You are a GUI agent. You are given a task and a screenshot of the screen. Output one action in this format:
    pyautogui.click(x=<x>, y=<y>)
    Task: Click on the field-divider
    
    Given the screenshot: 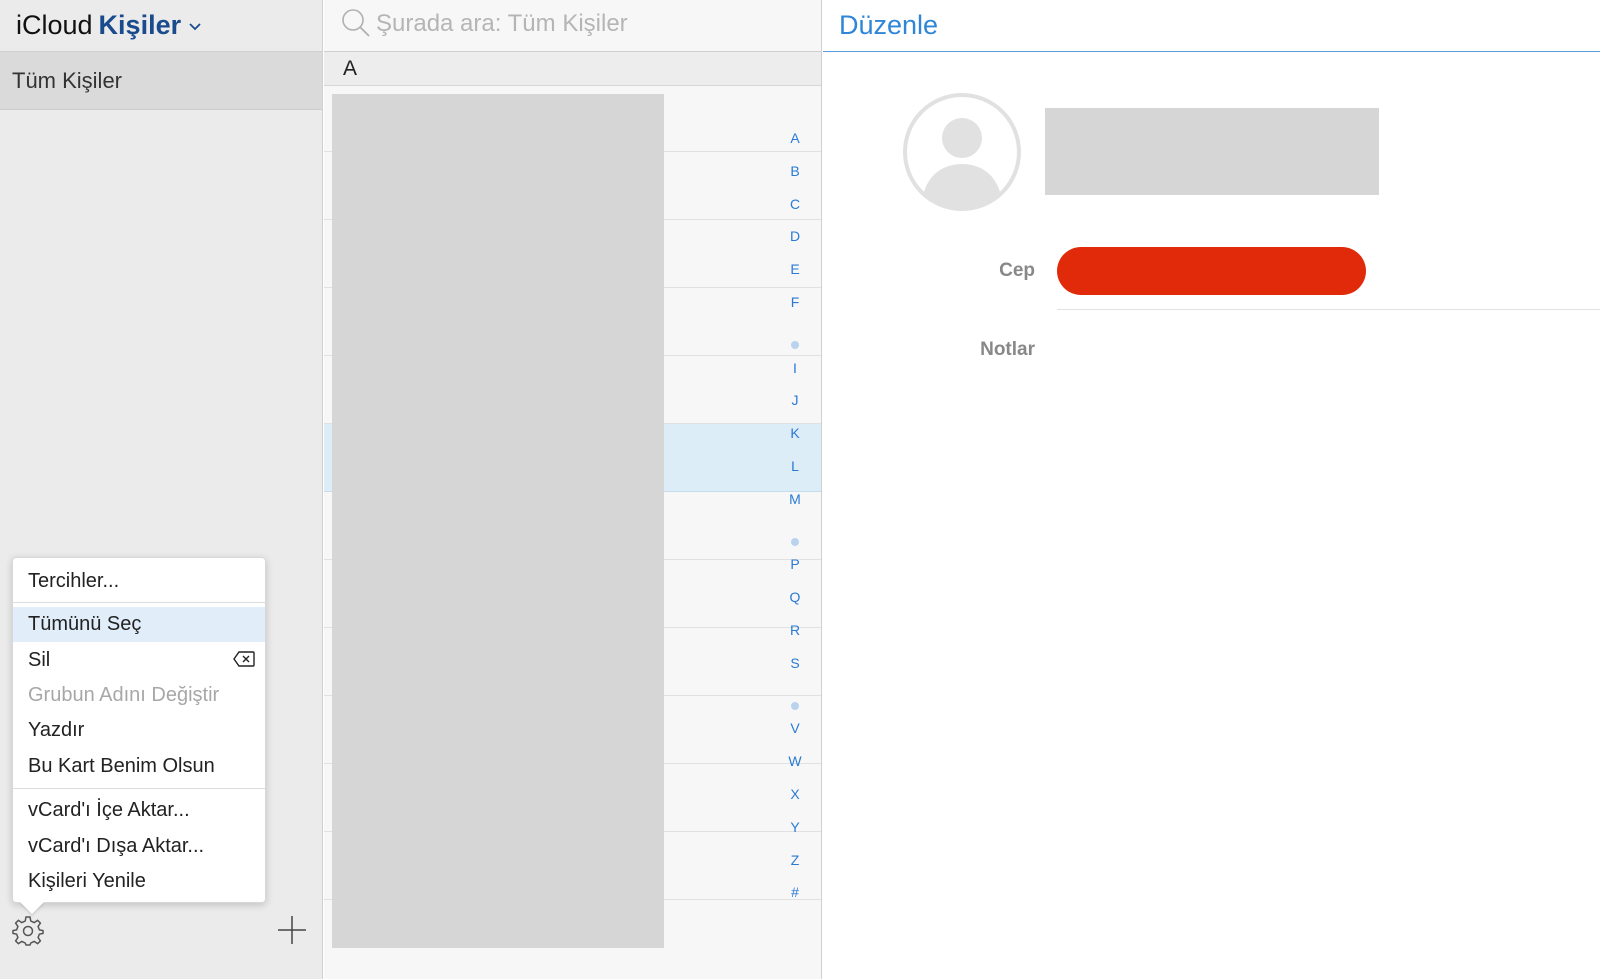 What is the action you would take?
    pyautogui.click(x=1328, y=309)
    